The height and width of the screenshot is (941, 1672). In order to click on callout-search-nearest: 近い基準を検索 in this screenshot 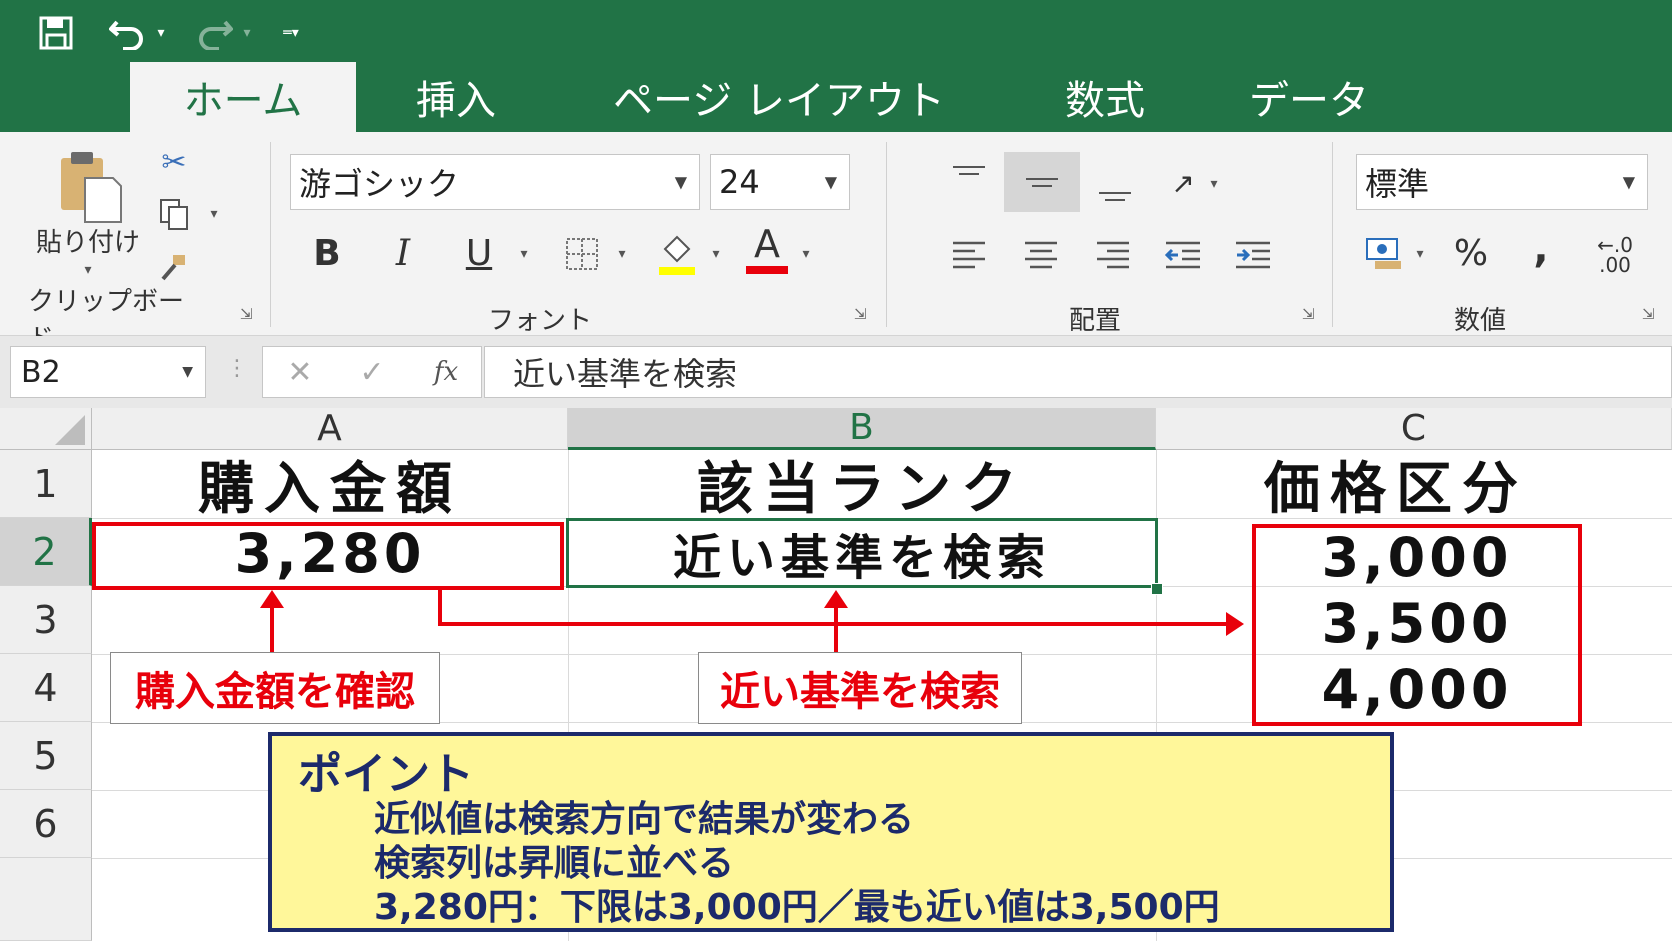, I will do `click(860, 688)`.